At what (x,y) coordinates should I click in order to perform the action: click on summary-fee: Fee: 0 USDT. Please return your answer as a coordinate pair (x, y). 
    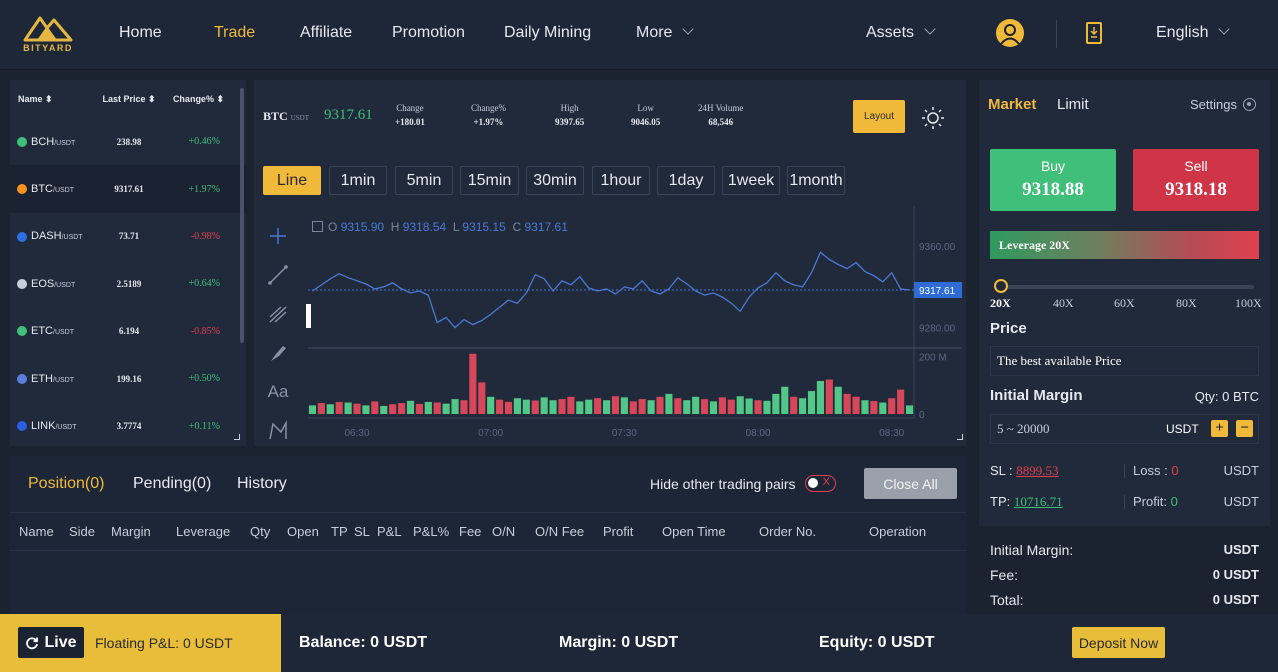
    Looking at the image, I should click on (1124, 575).